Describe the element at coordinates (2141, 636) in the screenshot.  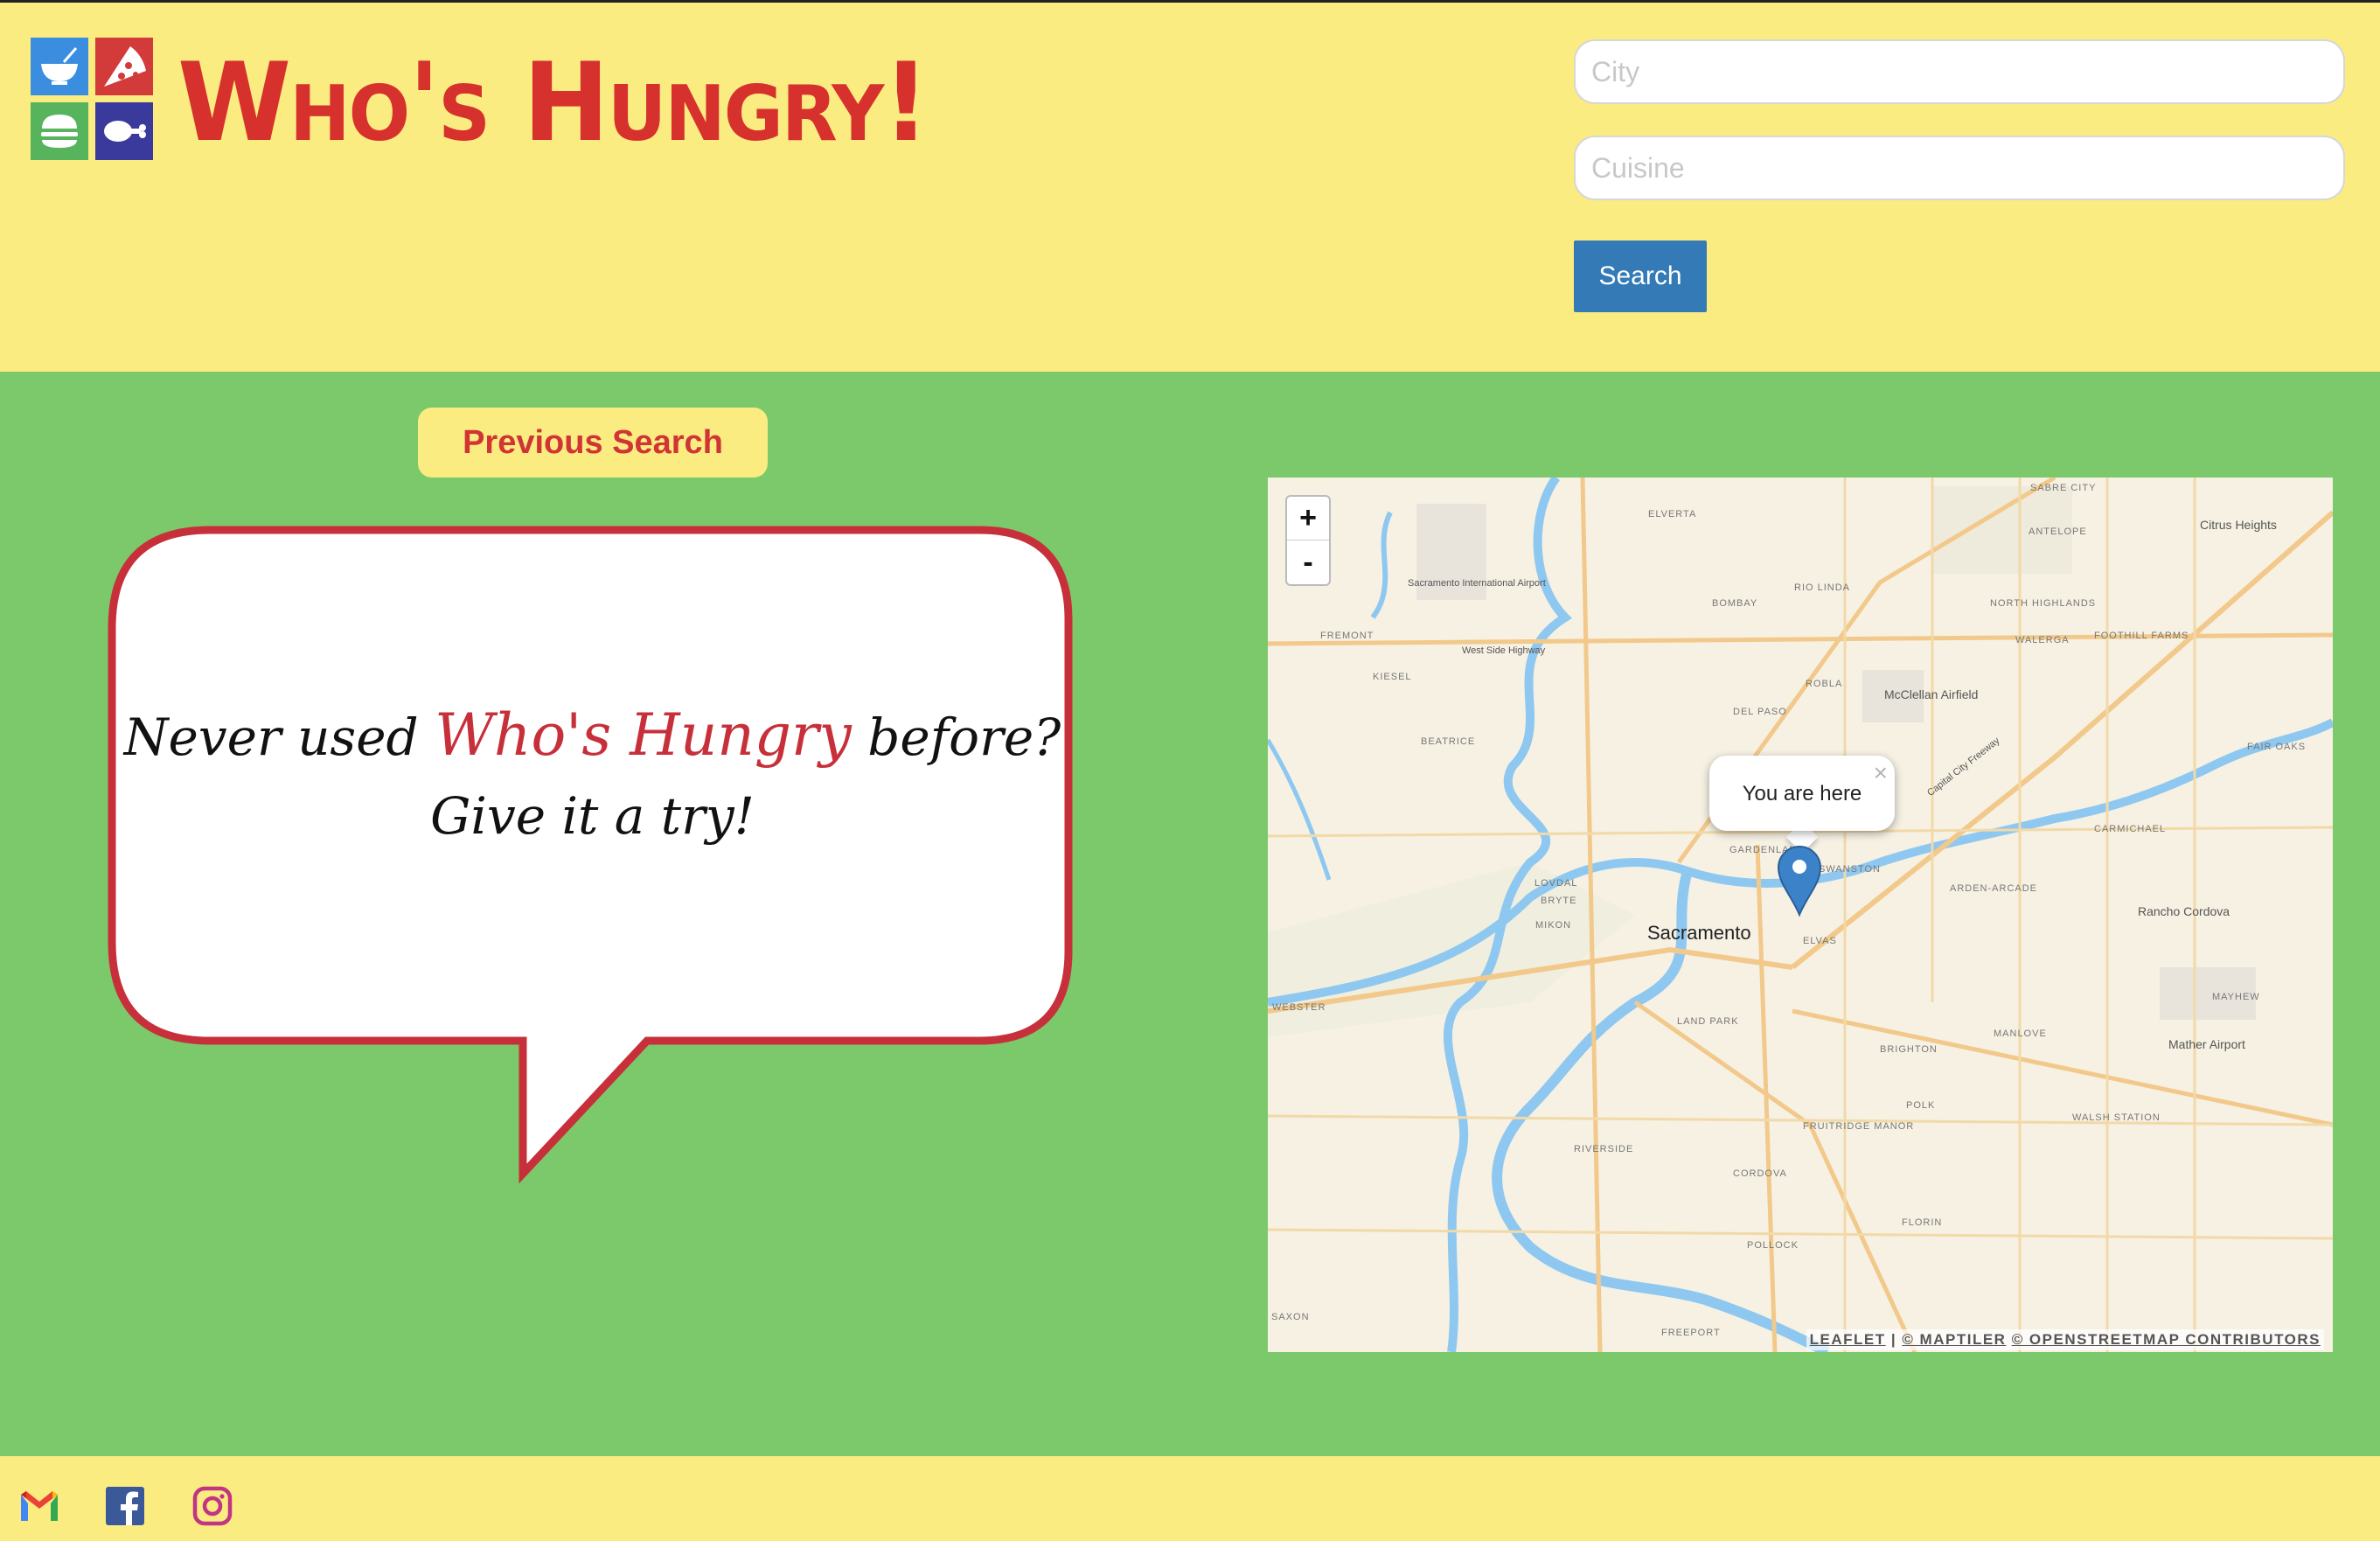
I see `map-label-foothill-farms: FOOTHILL FARMS` at that location.